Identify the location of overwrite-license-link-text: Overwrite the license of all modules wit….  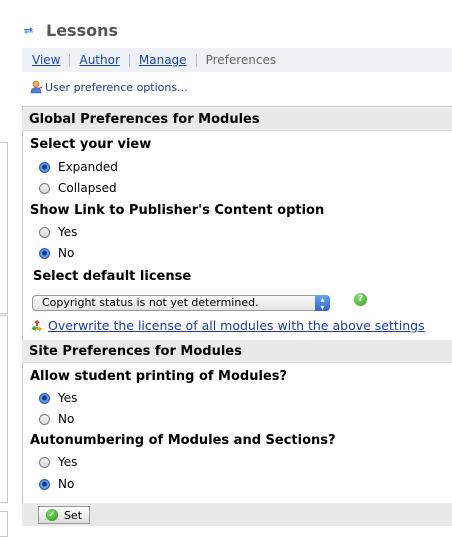
(236, 325).